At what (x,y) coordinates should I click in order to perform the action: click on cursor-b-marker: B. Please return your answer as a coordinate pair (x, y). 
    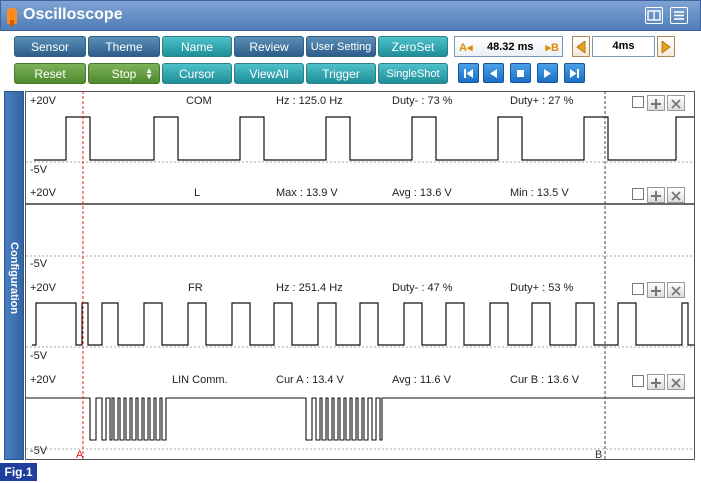
    Looking at the image, I should click on (598, 455).